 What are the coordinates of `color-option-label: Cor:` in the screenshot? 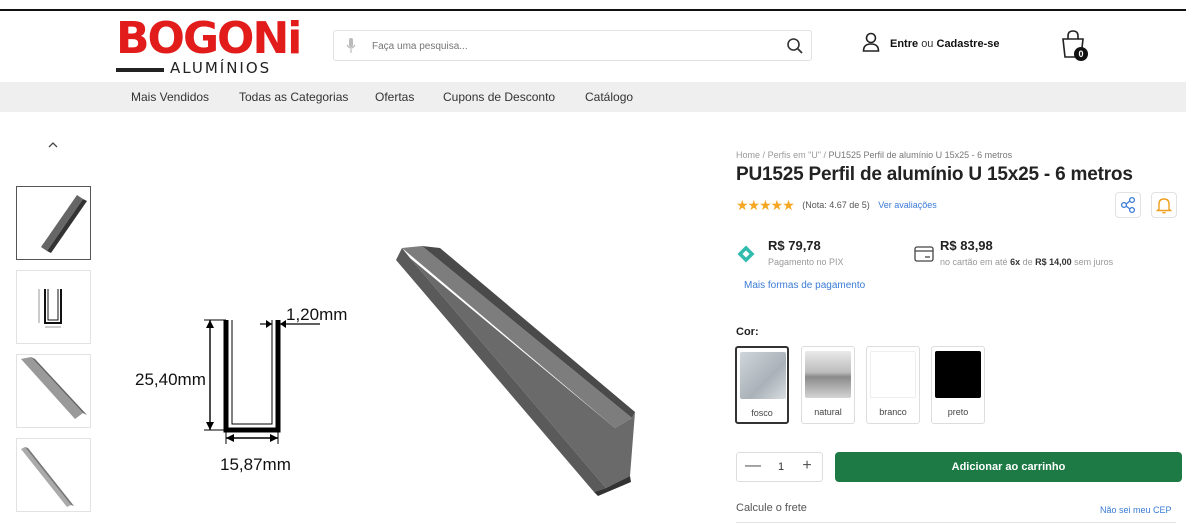 It's located at (747, 332).